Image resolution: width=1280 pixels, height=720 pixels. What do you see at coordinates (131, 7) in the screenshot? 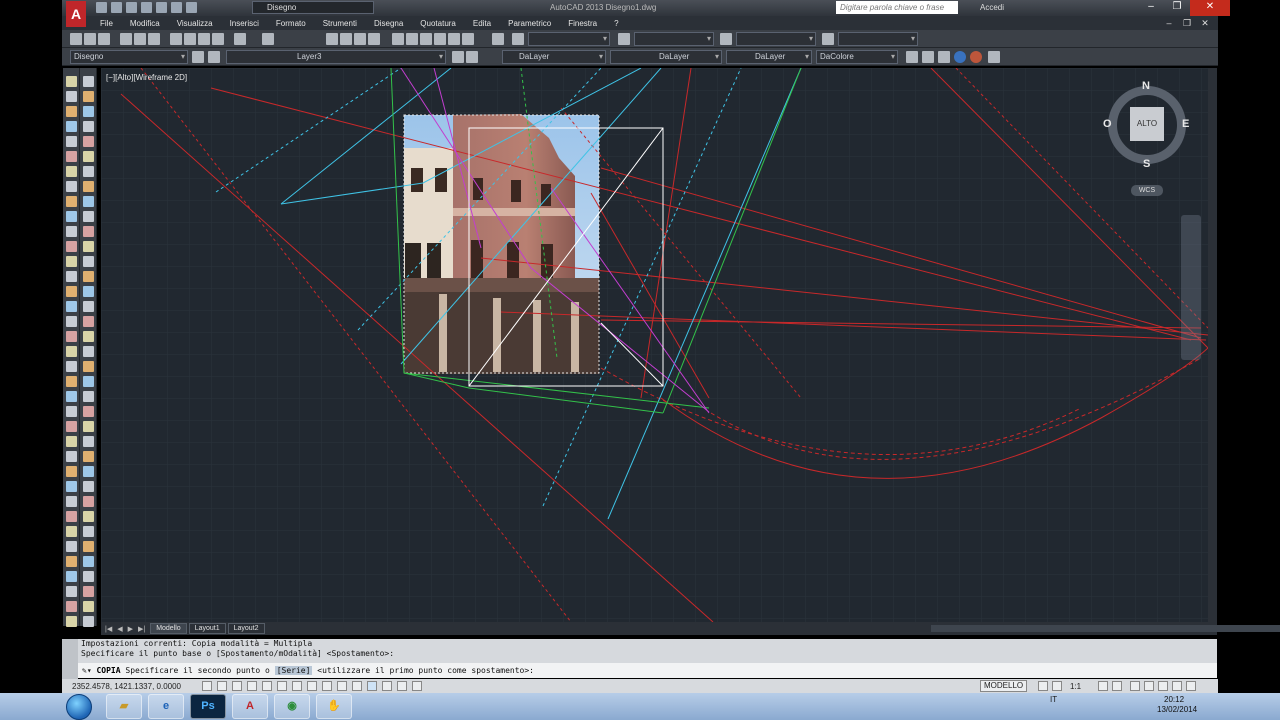
I see `save-icon` at bounding box center [131, 7].